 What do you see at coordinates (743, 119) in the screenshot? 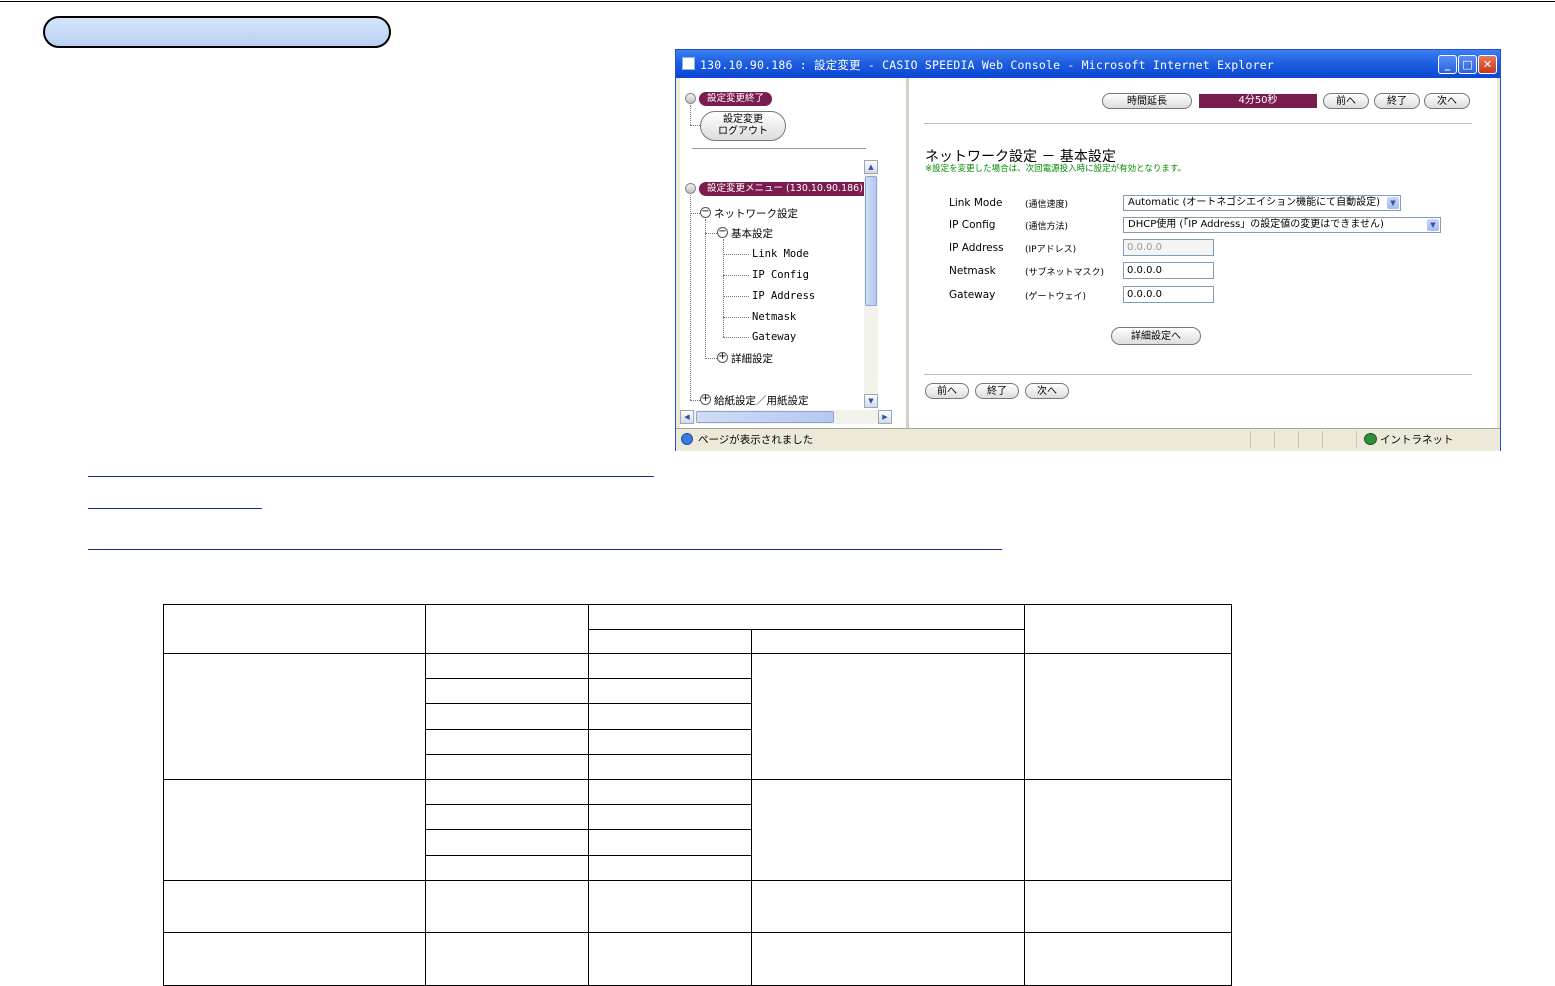
I see `logout-button-line1: 設定変更` at bounding box center [743, 119].